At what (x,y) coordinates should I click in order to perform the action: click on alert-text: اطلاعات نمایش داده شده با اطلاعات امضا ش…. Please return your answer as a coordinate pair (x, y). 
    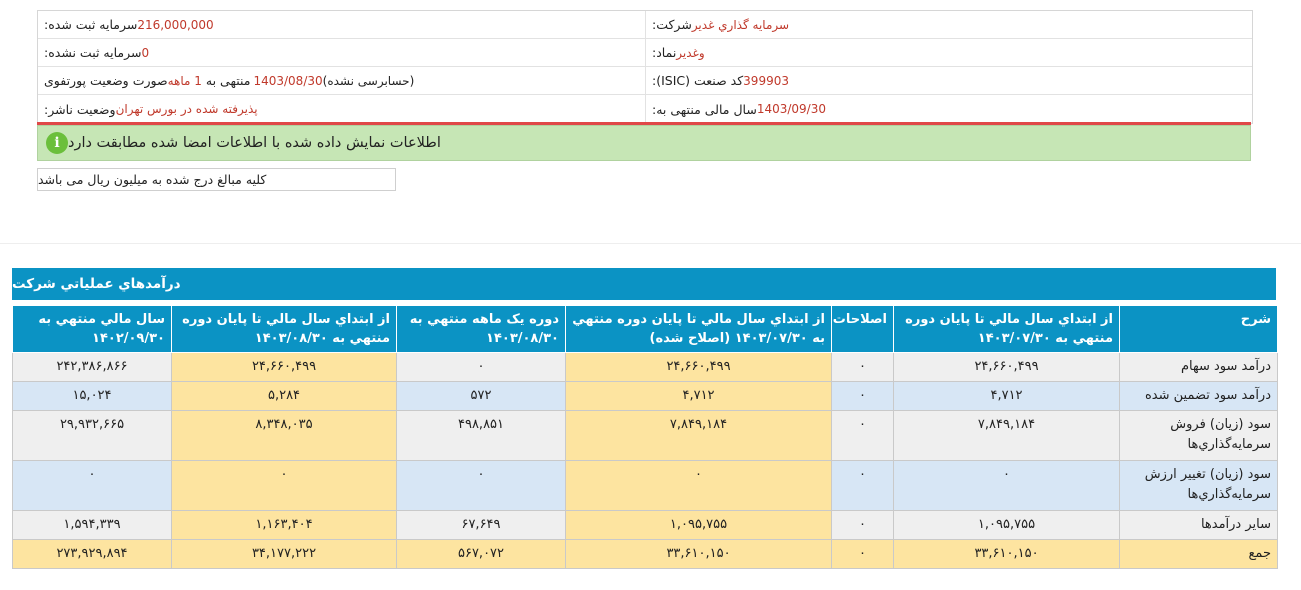
    Looking at the image, I should click on (254, 143).